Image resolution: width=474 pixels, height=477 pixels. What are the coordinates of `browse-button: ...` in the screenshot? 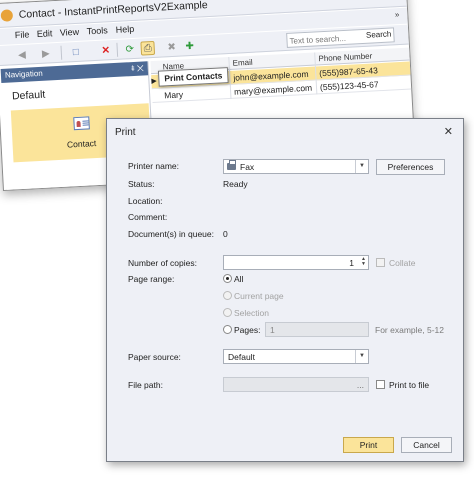 It's located at (360, 385).